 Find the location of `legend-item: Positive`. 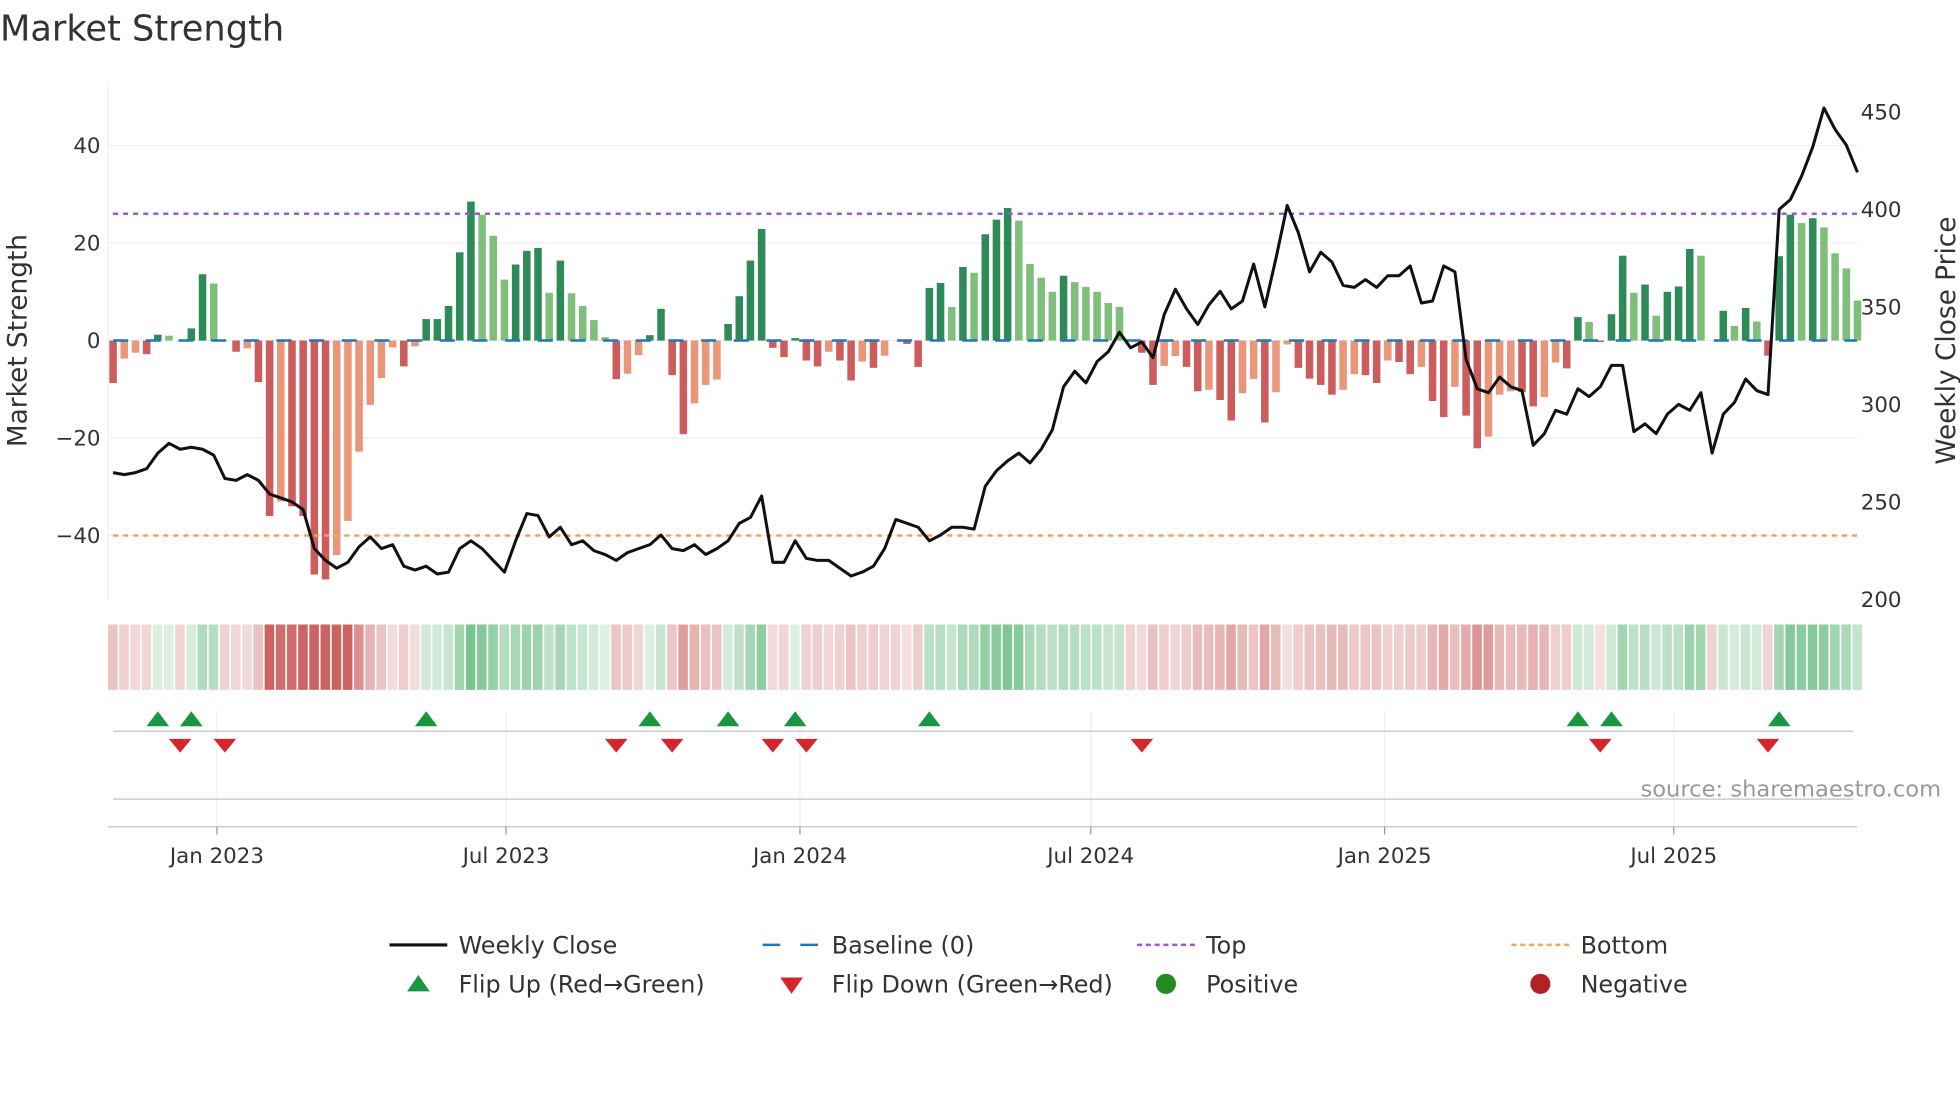

legend-item: Positive is located at coordinates (1226, 985).